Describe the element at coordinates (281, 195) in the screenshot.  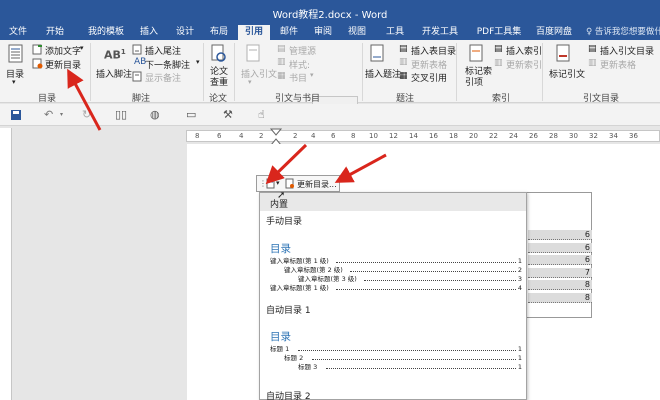
I see `mouse-cursor-icon: ➚` at that location.